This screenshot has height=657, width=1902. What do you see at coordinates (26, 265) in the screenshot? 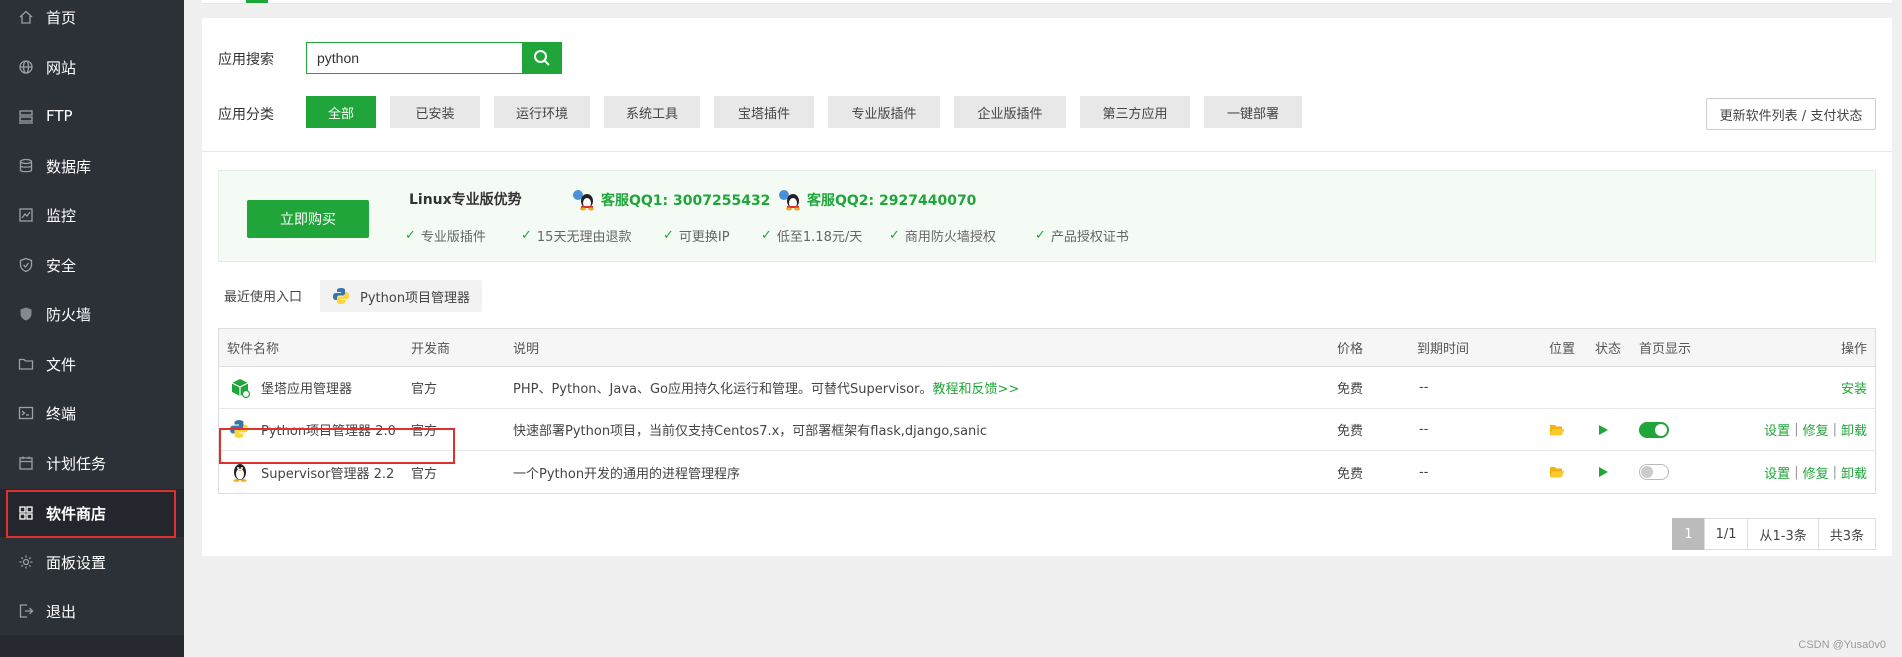
I see `shield-check-icon` at bounding box center [26, 265].